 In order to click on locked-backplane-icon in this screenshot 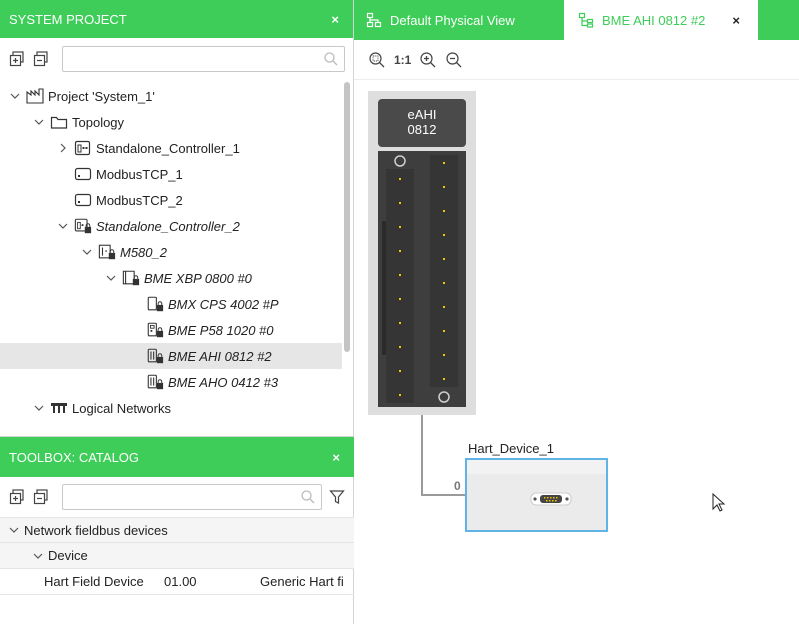, I will do `click(131, 278)`.